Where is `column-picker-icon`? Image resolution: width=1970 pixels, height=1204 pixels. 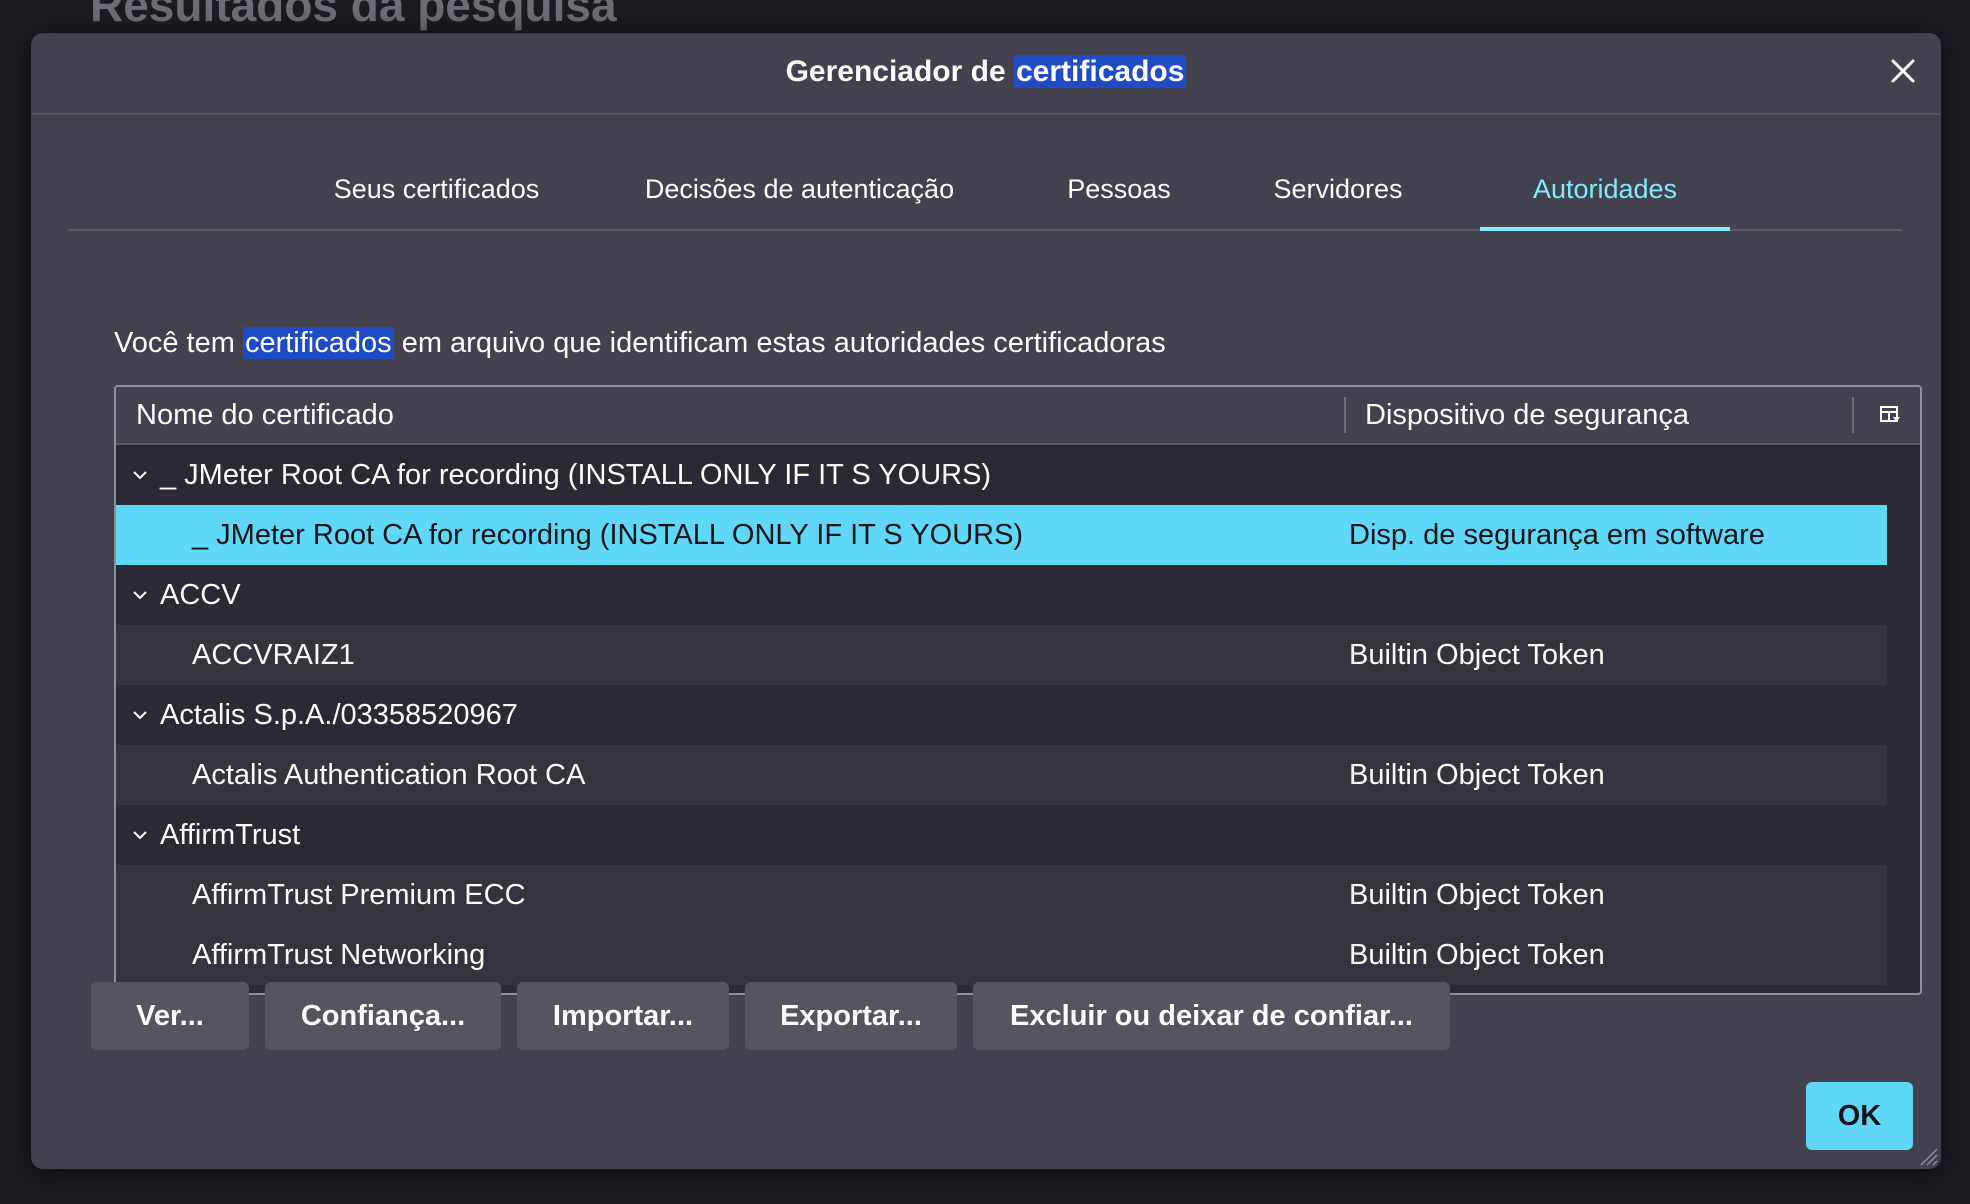
column-picker-icon is located at coordinates (1890, 414).